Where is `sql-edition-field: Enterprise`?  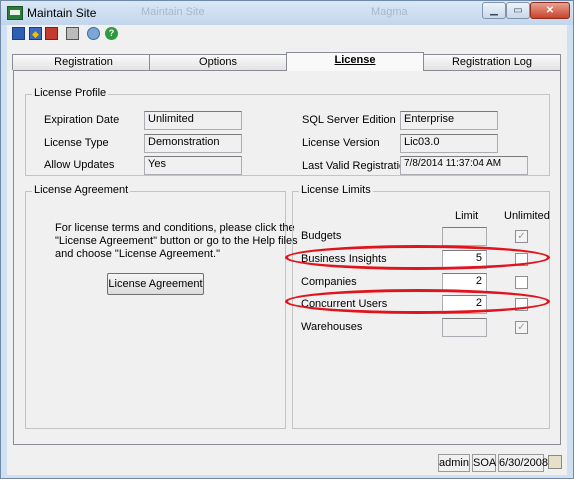
sql-edition-field: Enterprise is located at coordinates (449, 120).